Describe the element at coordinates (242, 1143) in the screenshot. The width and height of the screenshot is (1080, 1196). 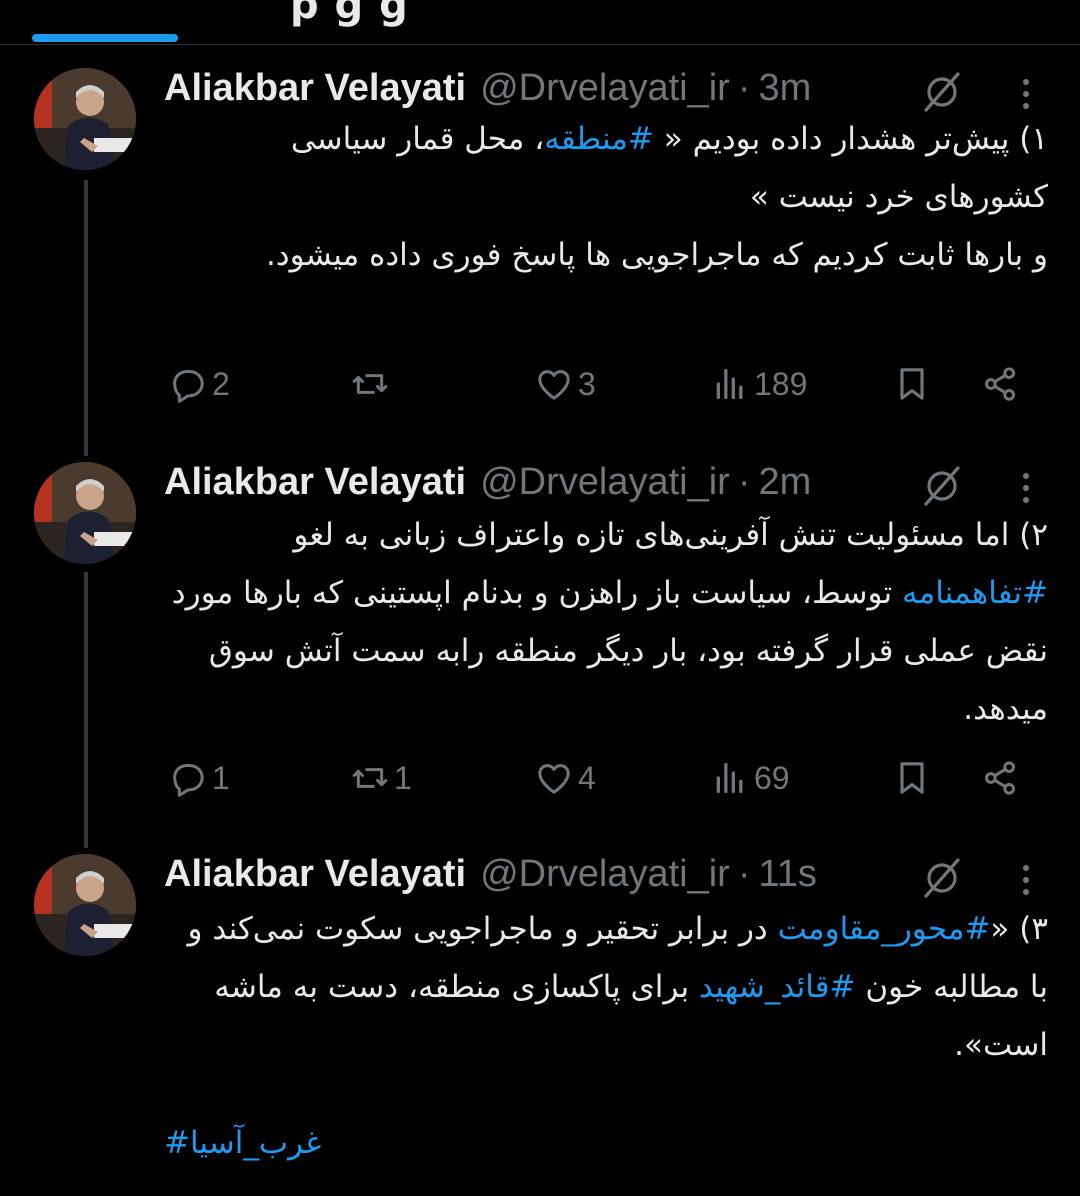
I see `hashtag-link: #غرب_آسیا` at that location.